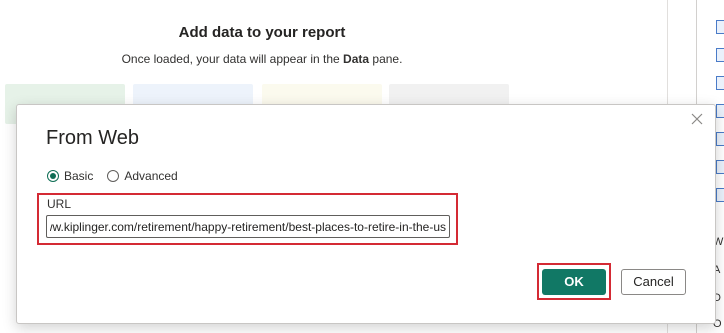 The width and height of the screenshot is (724, 333). Describe the element at coordinates (653, 282) in the screenshot. I see `cancel-button: Cancel` at that location.